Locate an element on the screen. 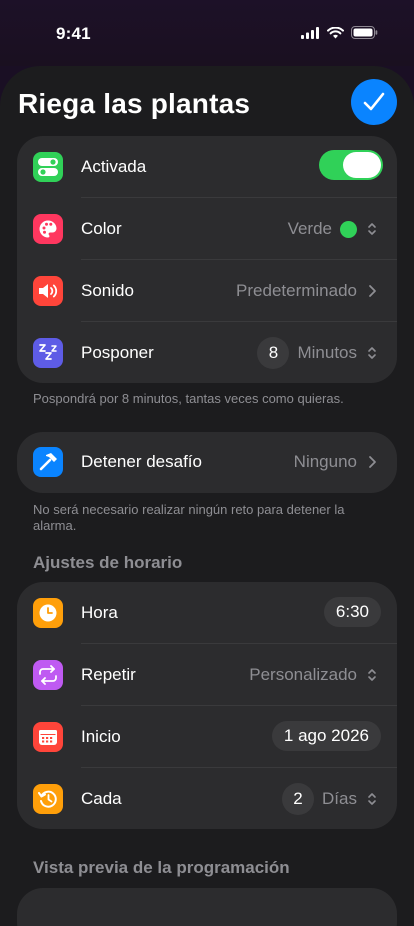  cellular-signal-icon is located at coordinates (310, 32).